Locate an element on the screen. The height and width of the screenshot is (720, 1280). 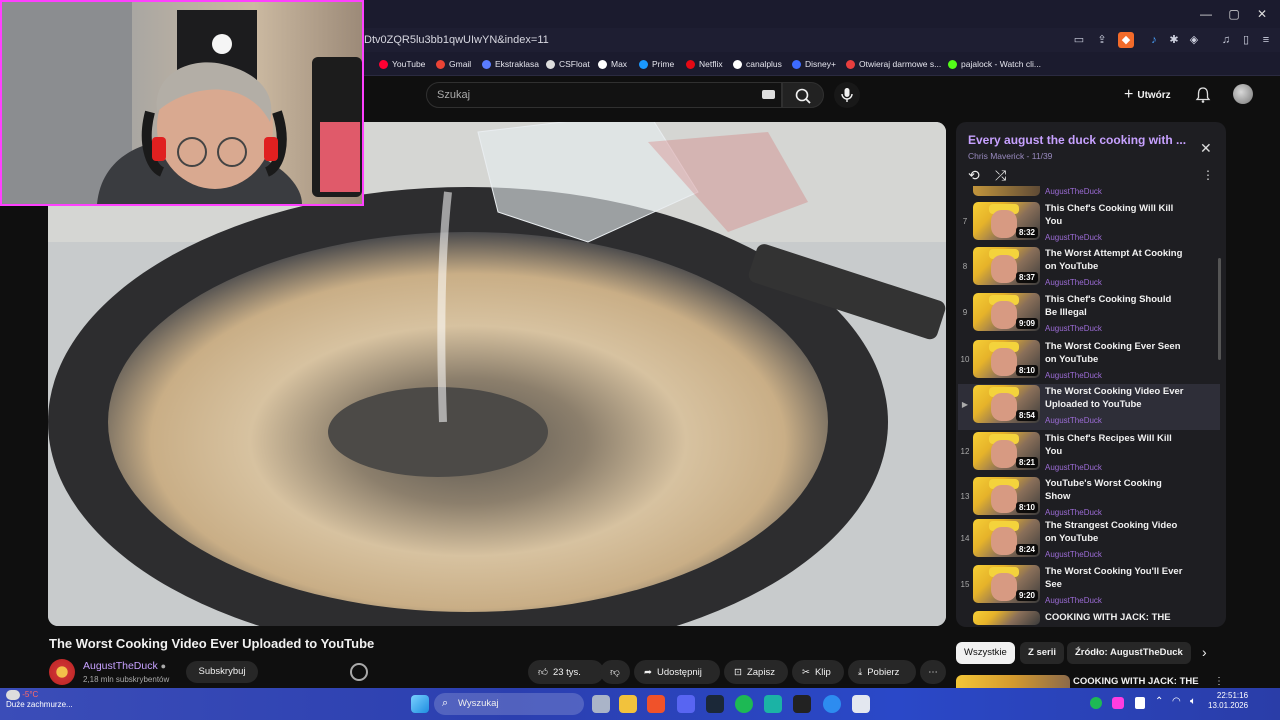
start-button-icon is located at coordinates (420, 704).